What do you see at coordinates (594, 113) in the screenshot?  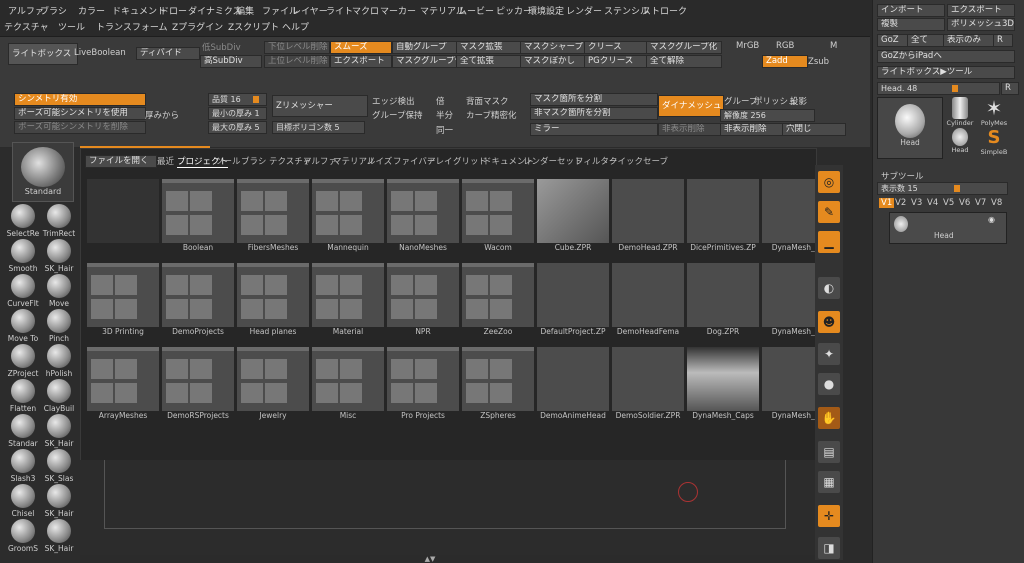 I see `split-unmasked-button: 非マスク箇所を分割` at bounding box center [594, 113].